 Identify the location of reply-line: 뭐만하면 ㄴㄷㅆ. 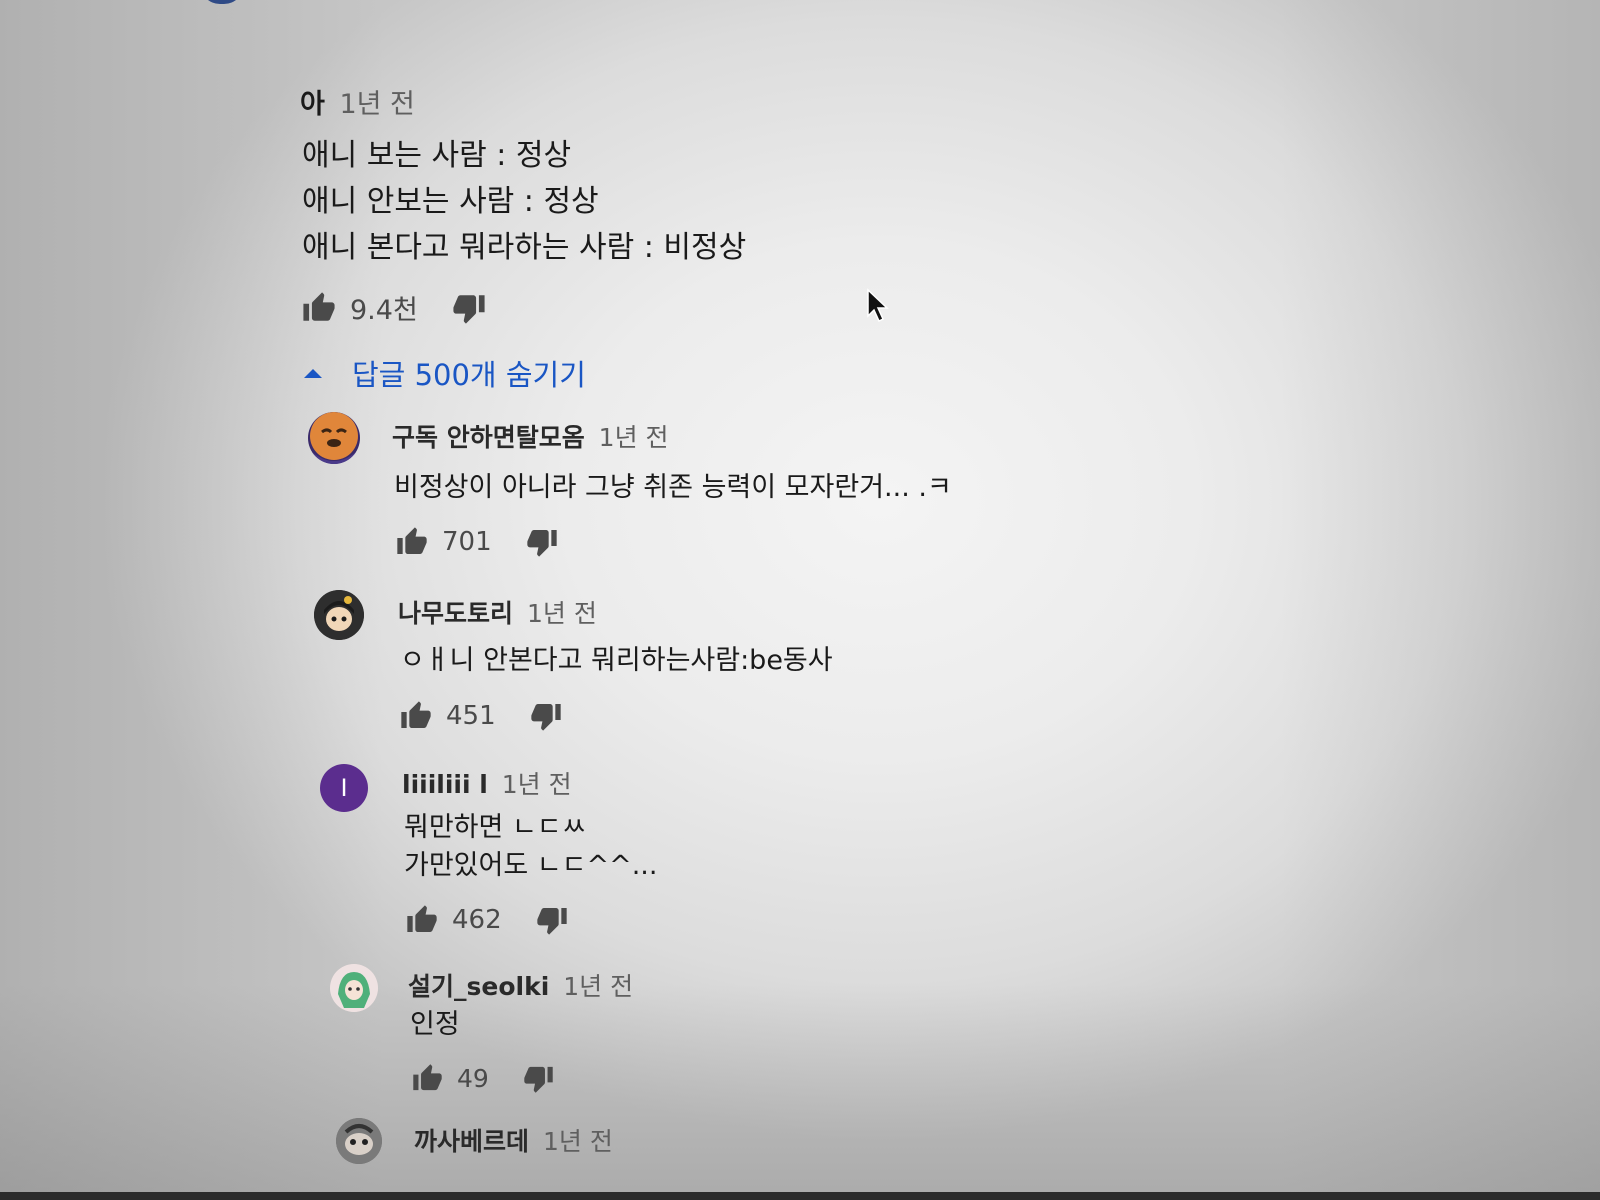
(495, 827).